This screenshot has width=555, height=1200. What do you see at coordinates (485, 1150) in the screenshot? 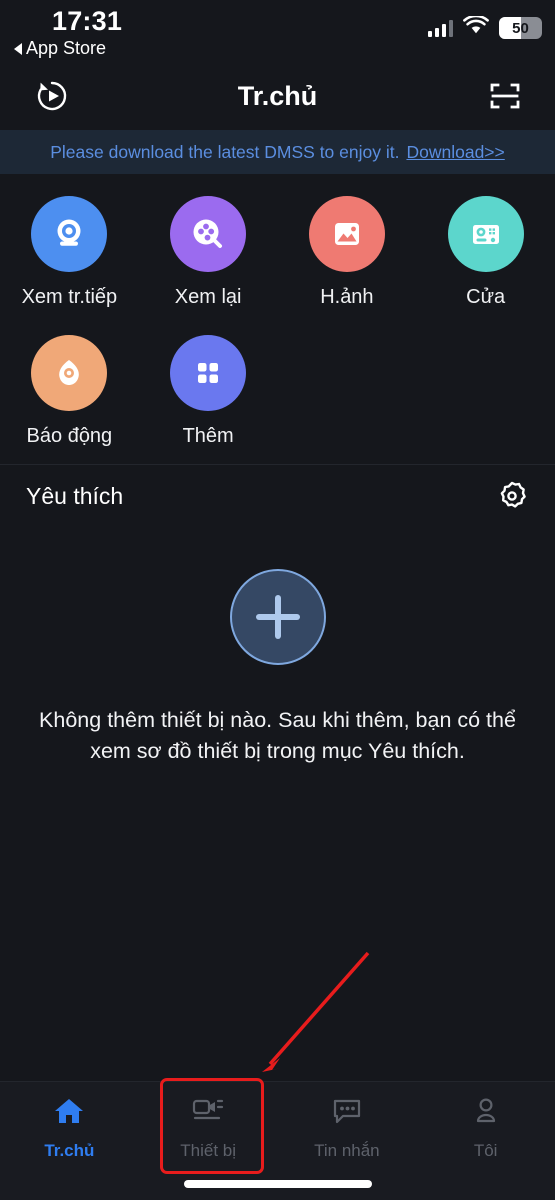
I see `tab-label: Tôi` at bounding box center [485, 1150].